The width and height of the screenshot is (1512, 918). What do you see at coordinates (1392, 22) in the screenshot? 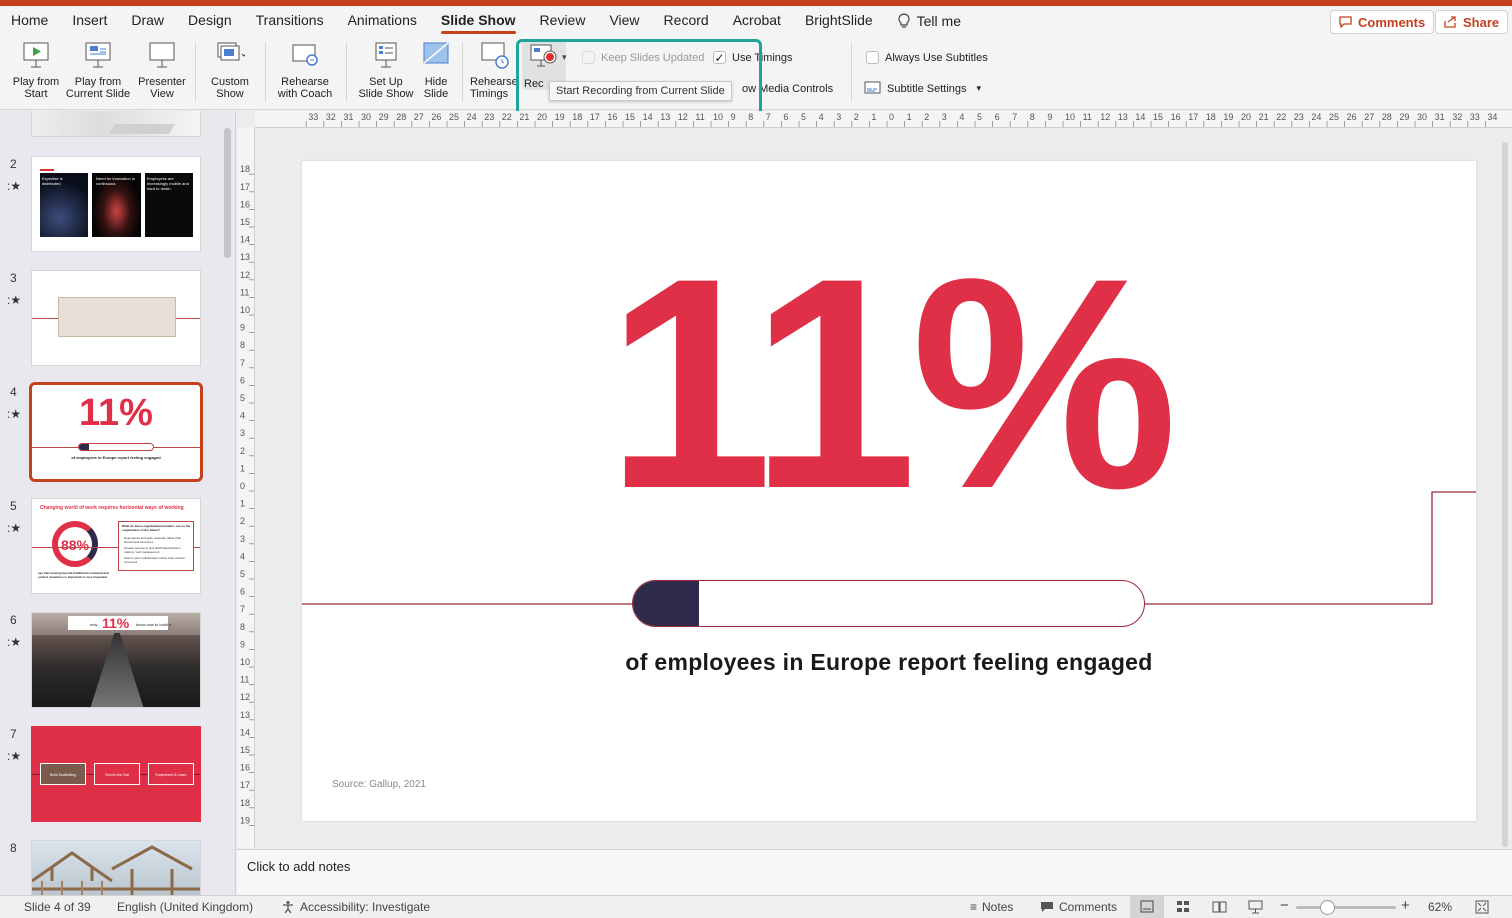
I see `comments-button-label: Comments` at bounding box center [1392, 22].